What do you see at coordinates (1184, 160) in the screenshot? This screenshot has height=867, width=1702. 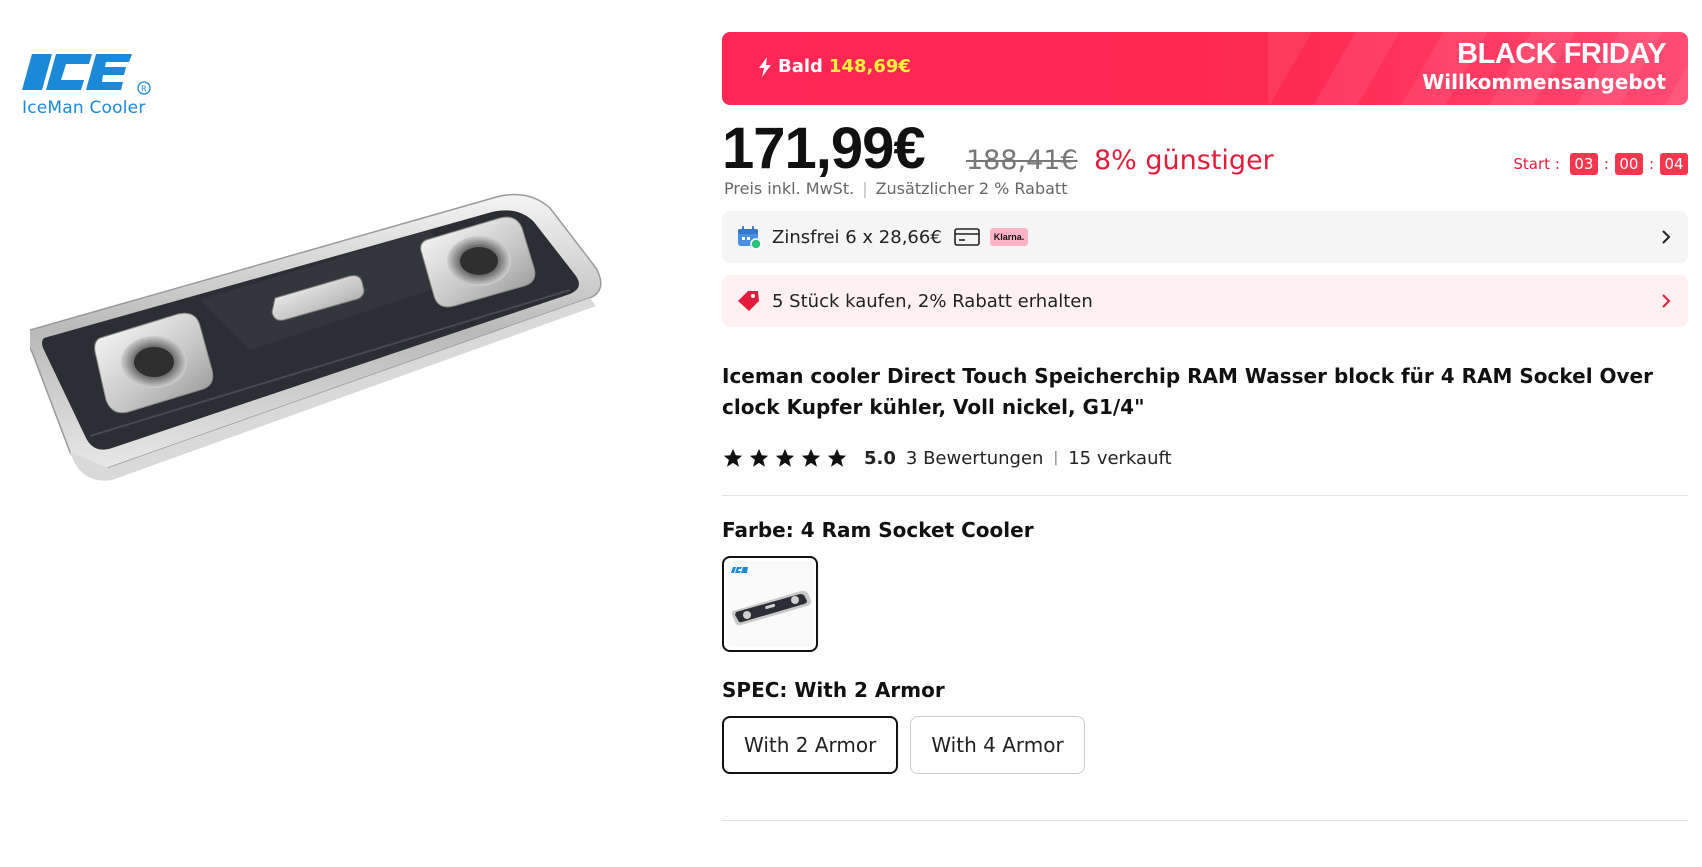 I see `discount-label: 8% günstiger` at bounding box center [1184, 160].